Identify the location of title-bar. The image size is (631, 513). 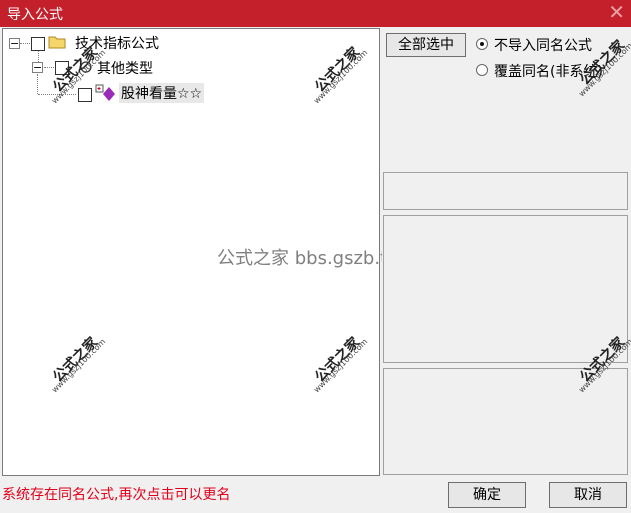
(315, 13).